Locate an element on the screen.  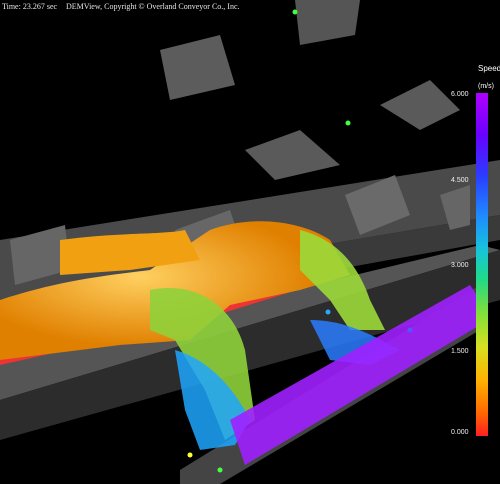
legend-title: Speed is located at coordinates (489, 68).